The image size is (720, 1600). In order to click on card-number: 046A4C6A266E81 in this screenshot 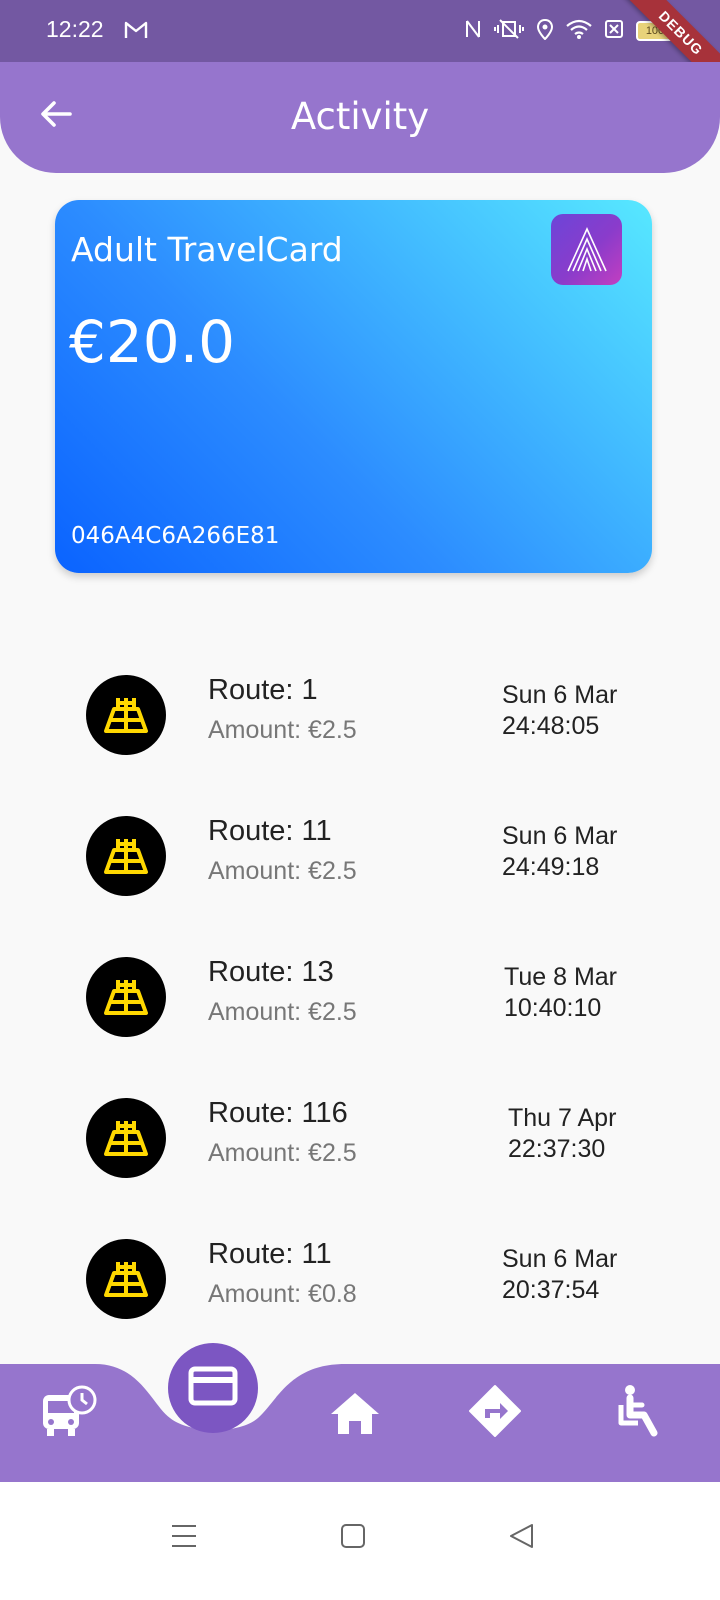, I will do `click(175, 536)`.